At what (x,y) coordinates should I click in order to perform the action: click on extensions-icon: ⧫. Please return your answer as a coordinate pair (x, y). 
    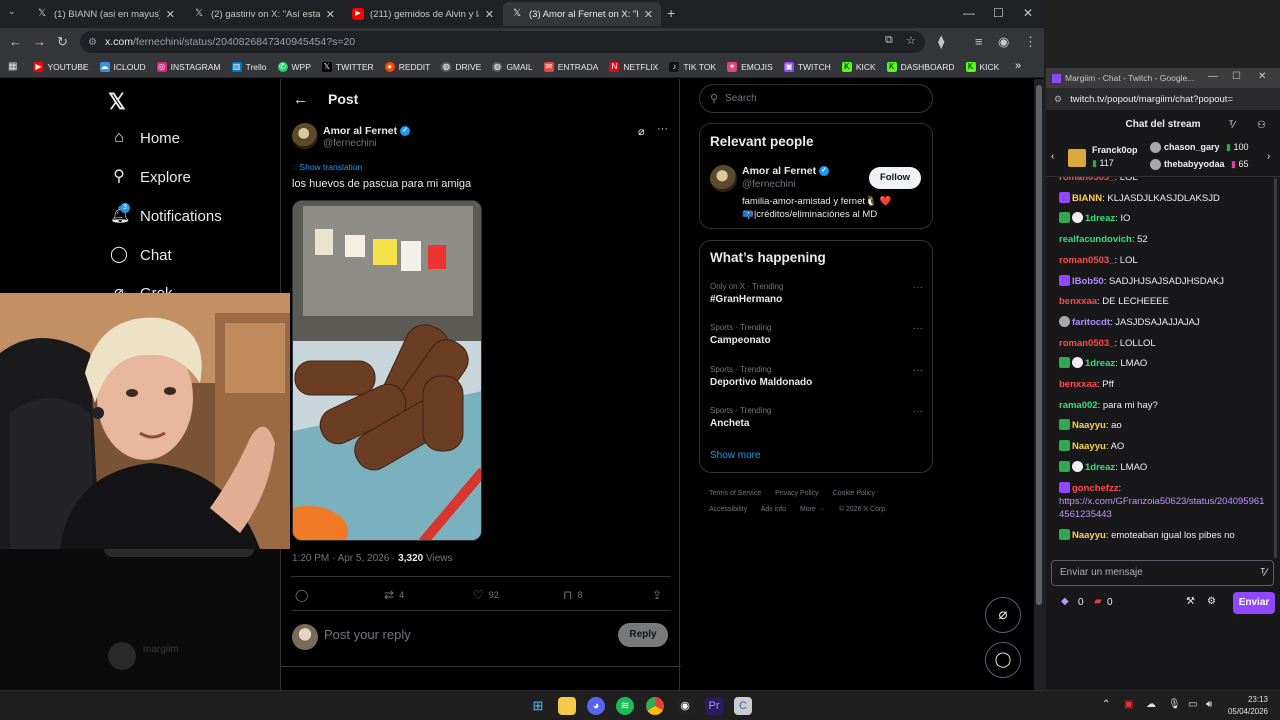
    Looking at the image, I should click on (941, 42).